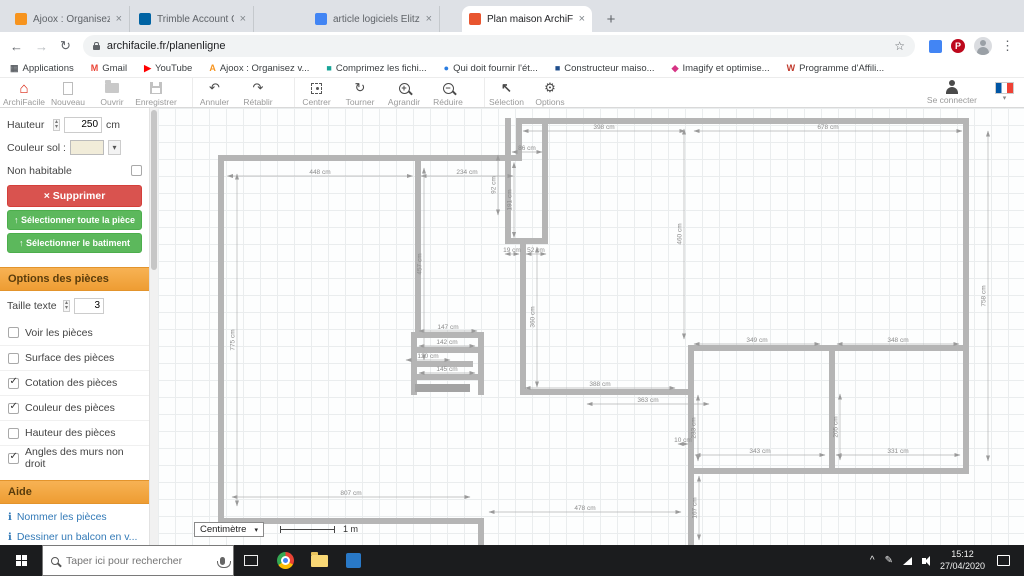 The height and width of the screenshot is (576, 1024). Describe the element at coordinates (42, 68) in the screenshot. I see `bookmark-item: ▦ Applications` at that location.